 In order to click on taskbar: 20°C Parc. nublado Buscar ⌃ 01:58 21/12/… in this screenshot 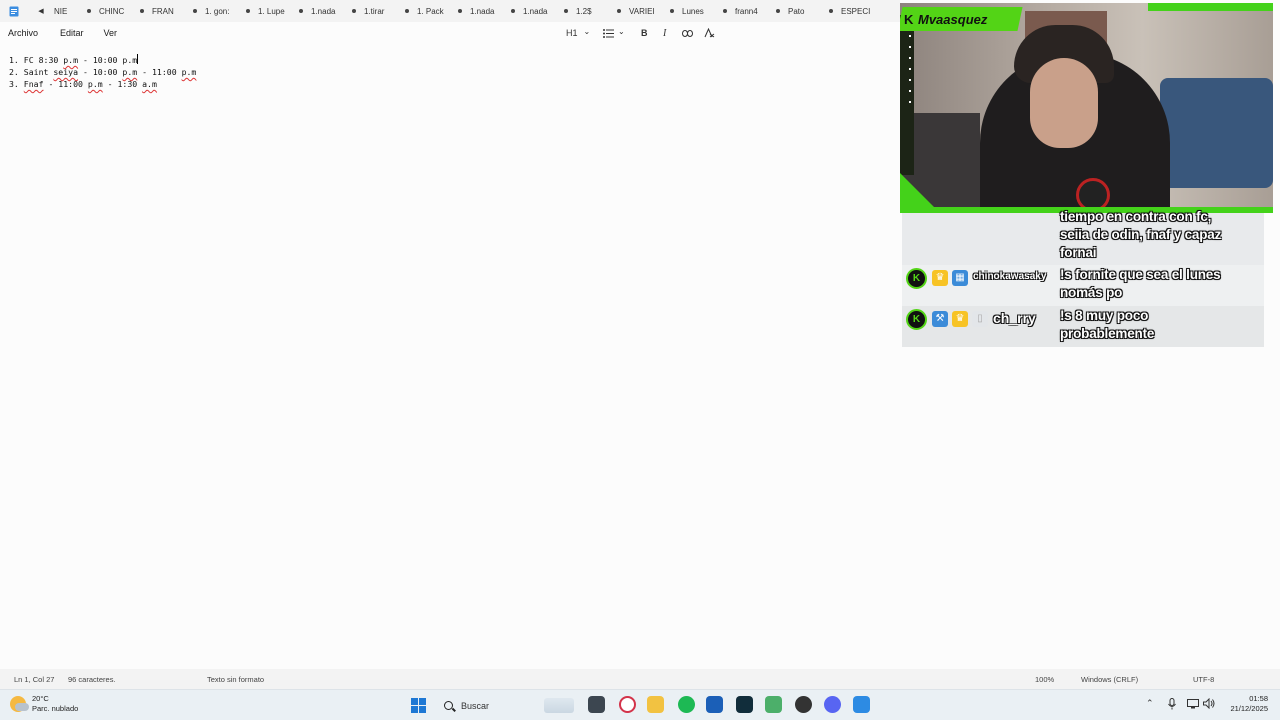, I will do `click(640, 704)`.